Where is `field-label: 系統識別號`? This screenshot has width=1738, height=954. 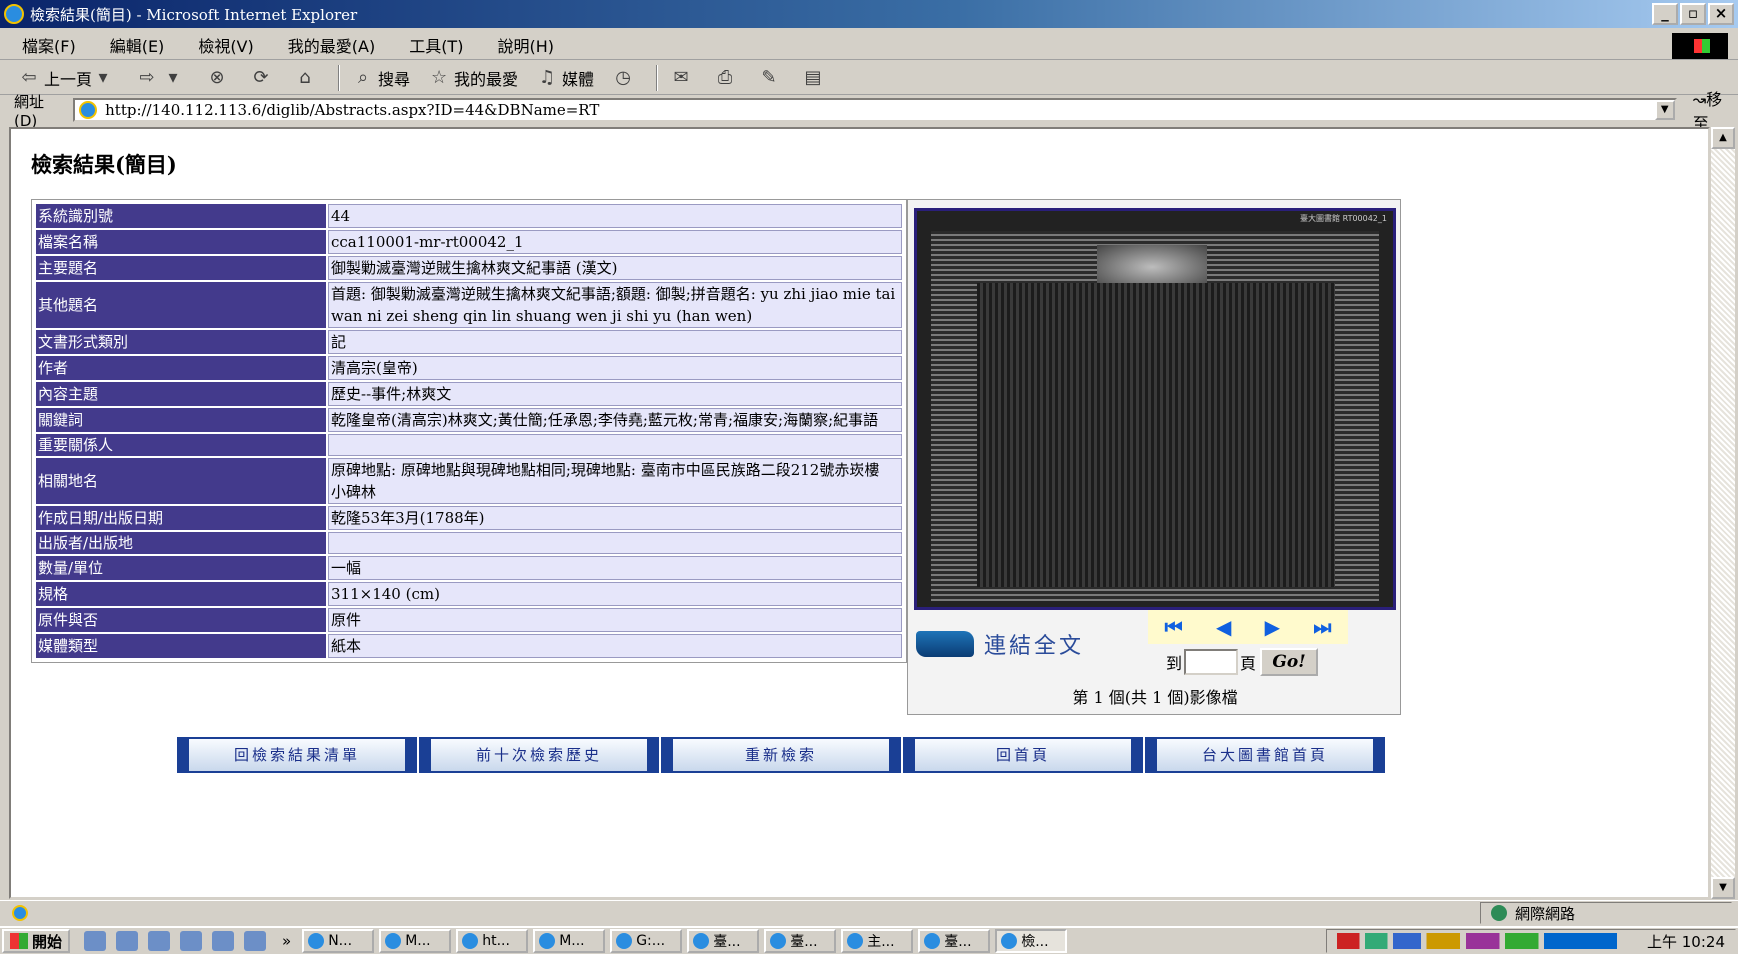 field-label: 系統識別號 is located at coordinates (181, 216).